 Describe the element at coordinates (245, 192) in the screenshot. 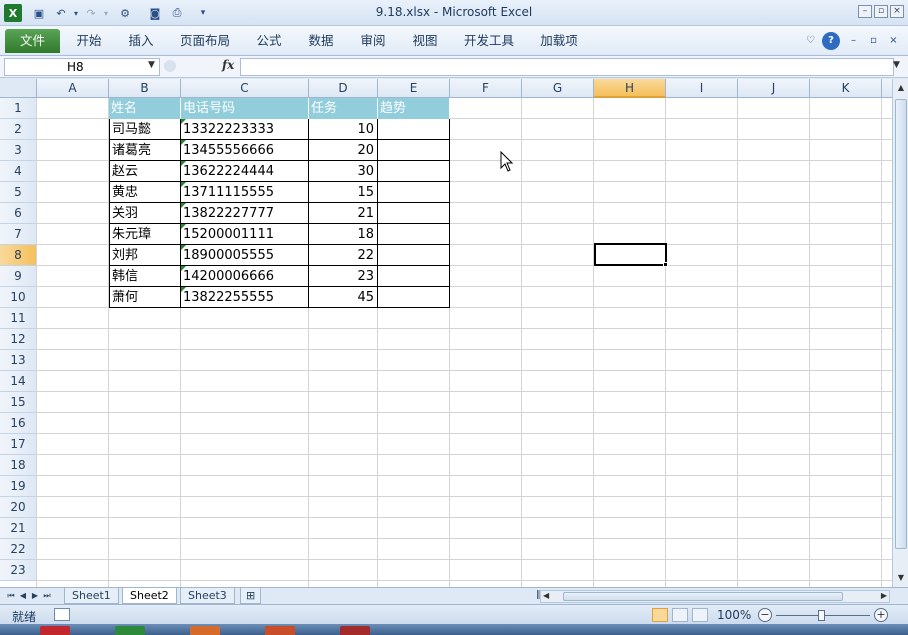

I see `table-cell-phone: 13711115555` at that location.